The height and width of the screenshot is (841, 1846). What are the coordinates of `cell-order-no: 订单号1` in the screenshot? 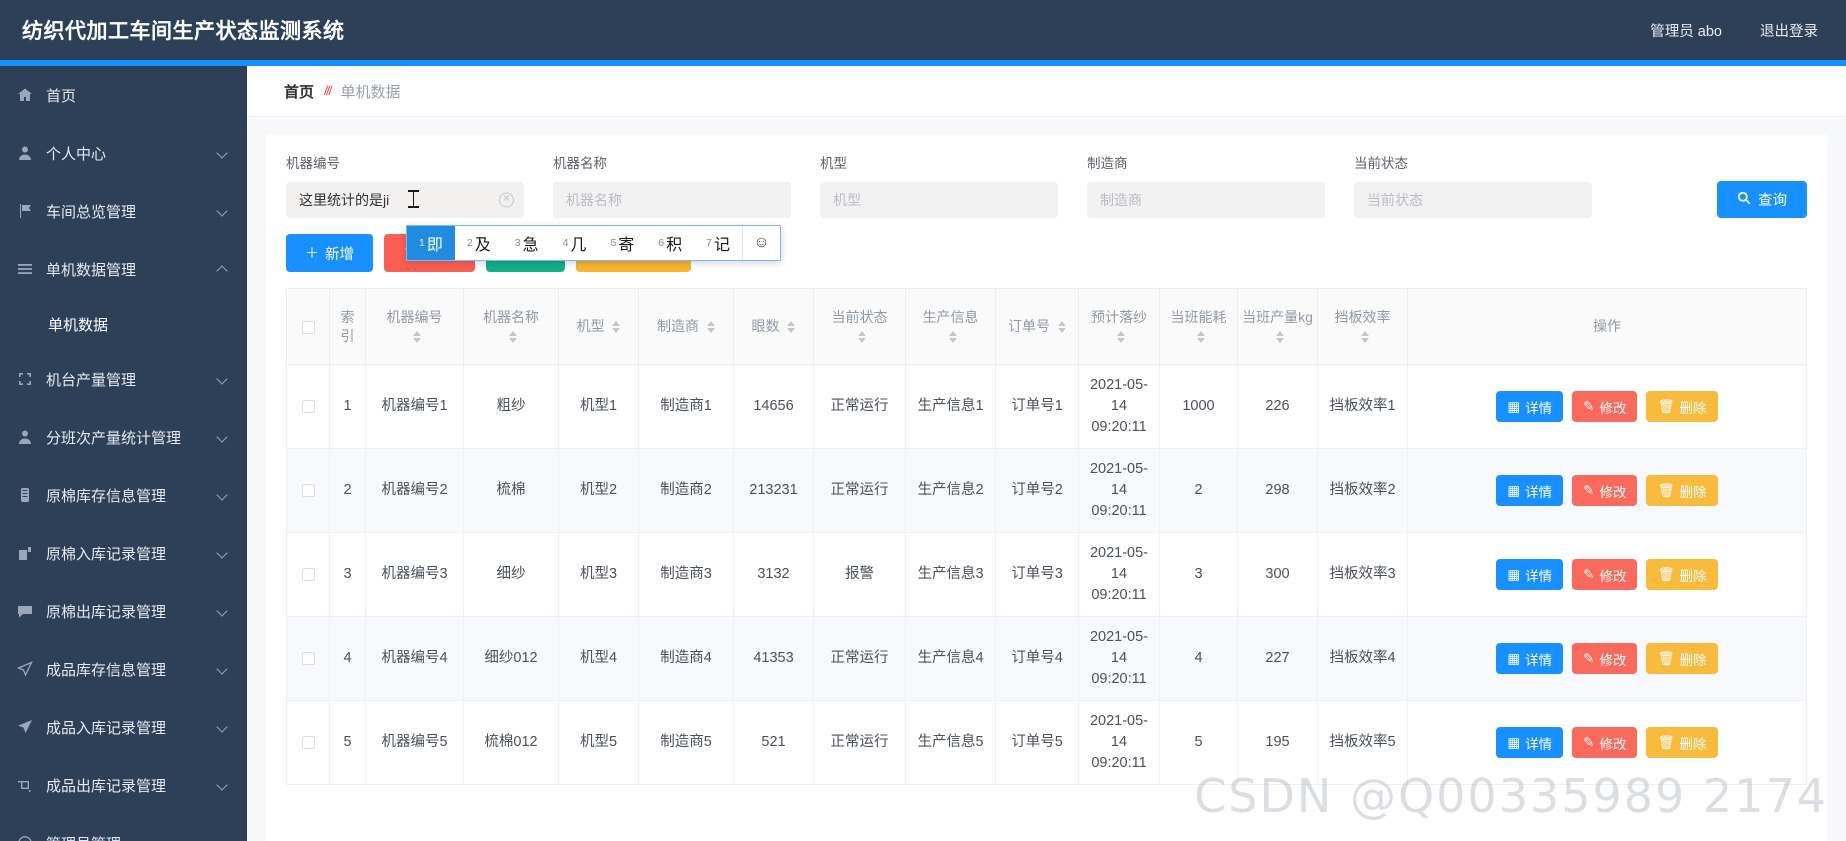 It's located at (1037, 406).